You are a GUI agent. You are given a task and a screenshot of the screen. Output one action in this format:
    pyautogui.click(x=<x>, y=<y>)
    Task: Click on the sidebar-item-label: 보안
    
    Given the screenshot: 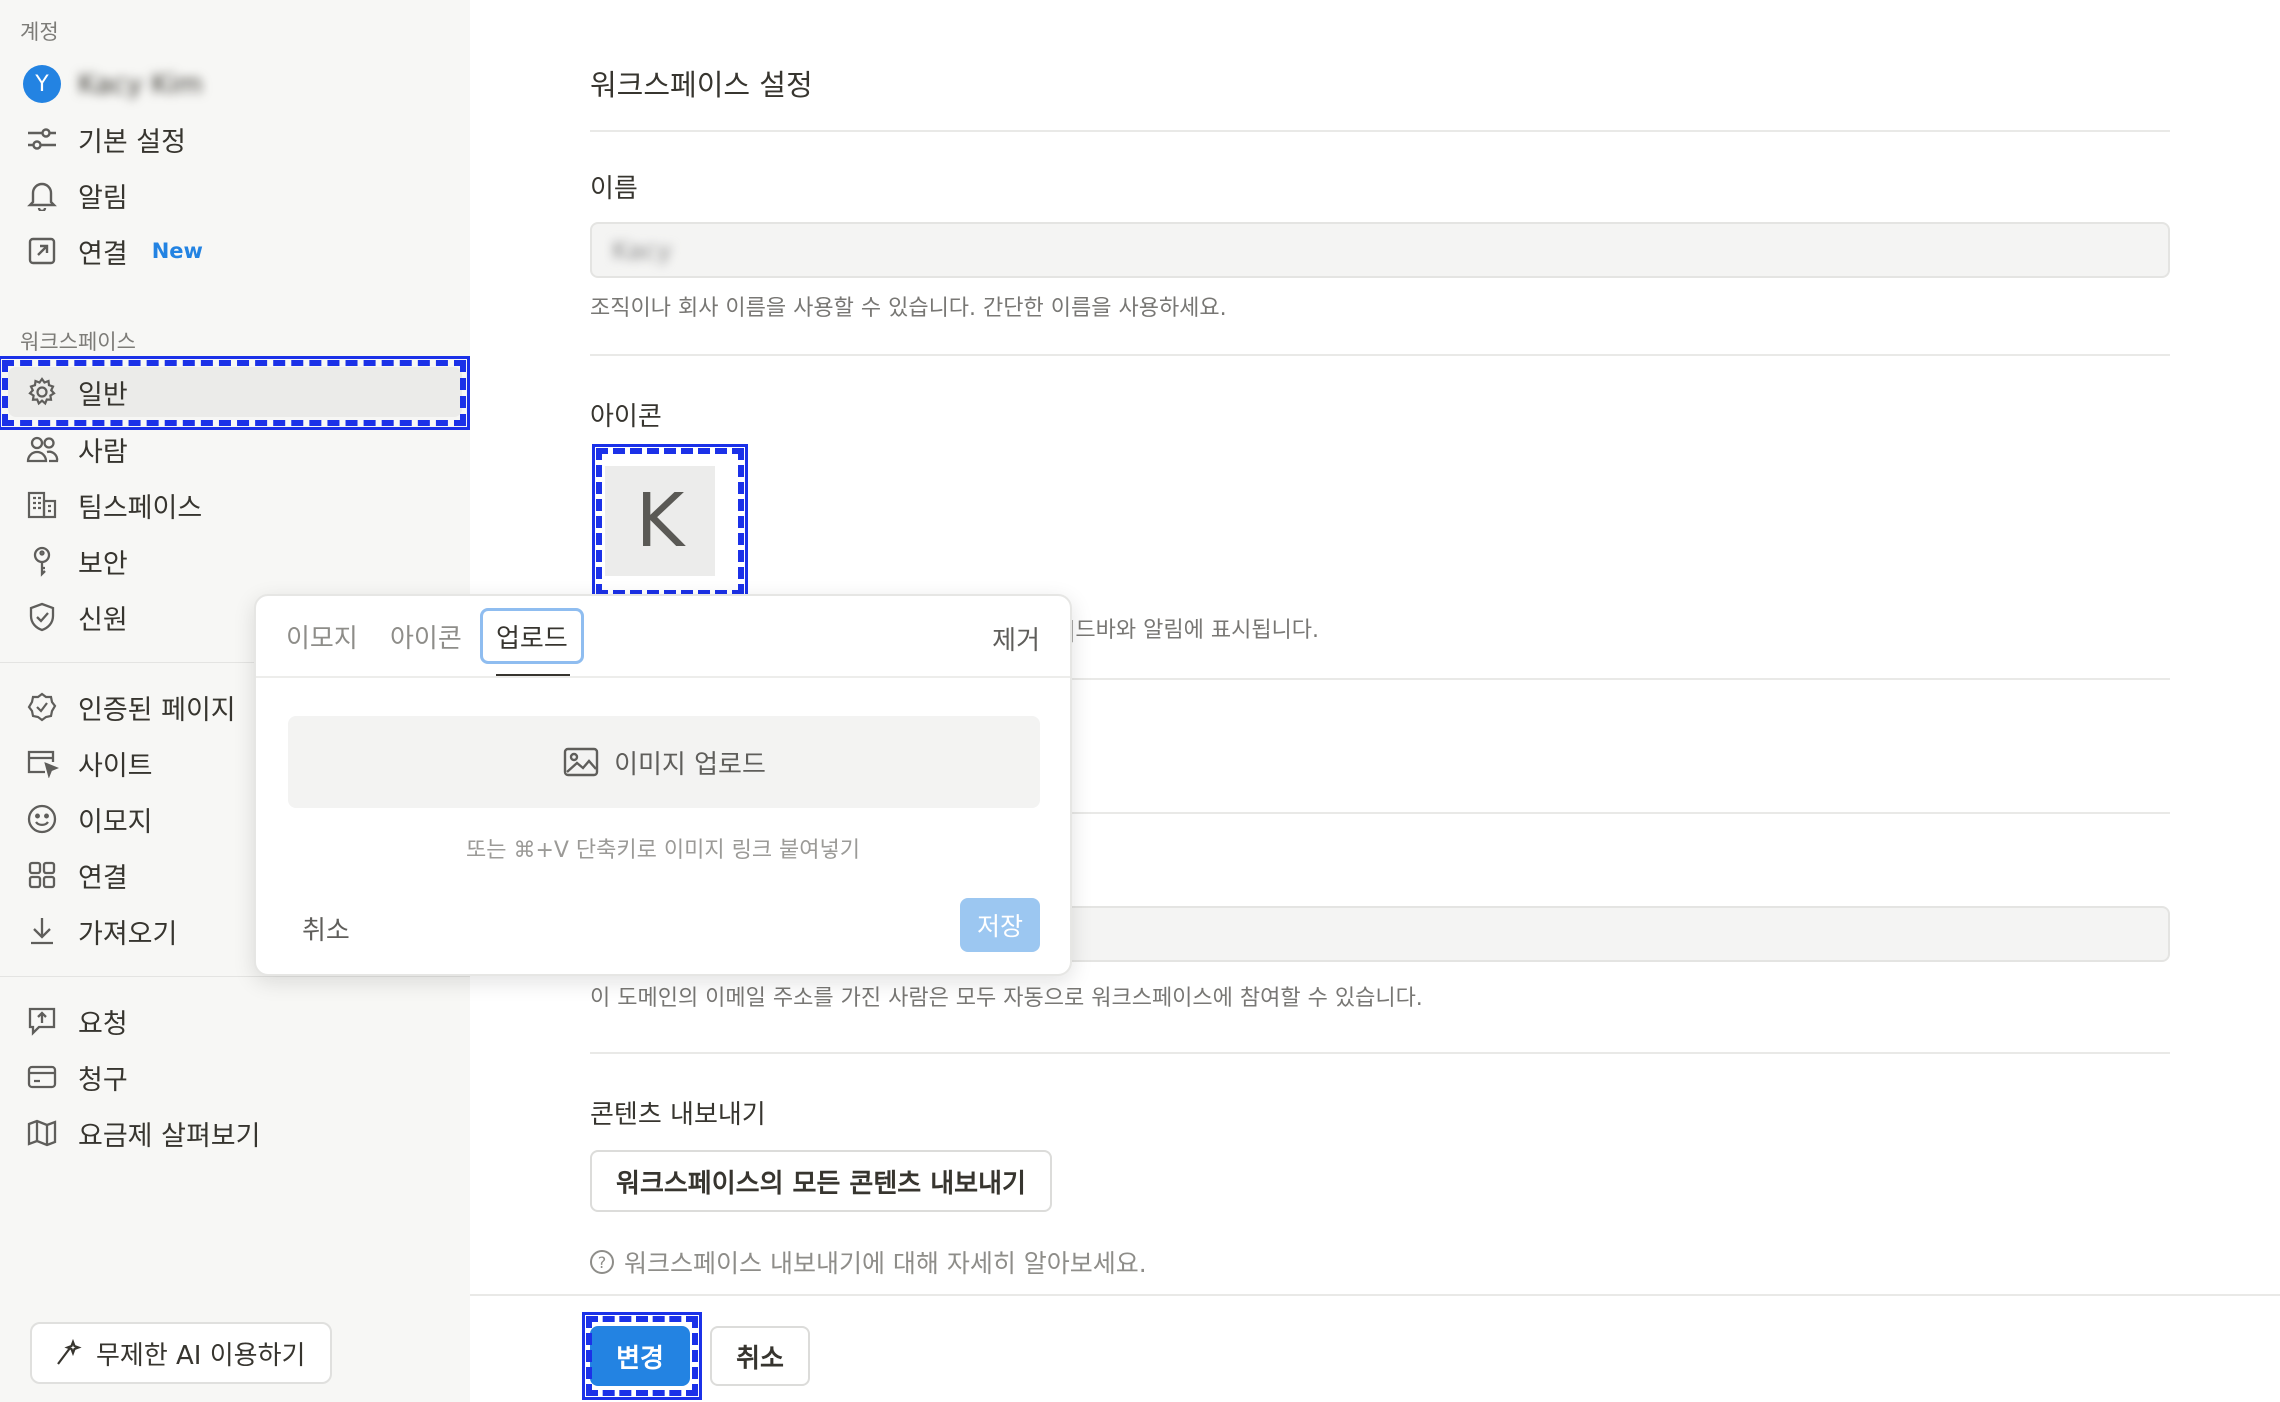 What is the action you would take?
    pyautogui.click(x=103, y=564)
    